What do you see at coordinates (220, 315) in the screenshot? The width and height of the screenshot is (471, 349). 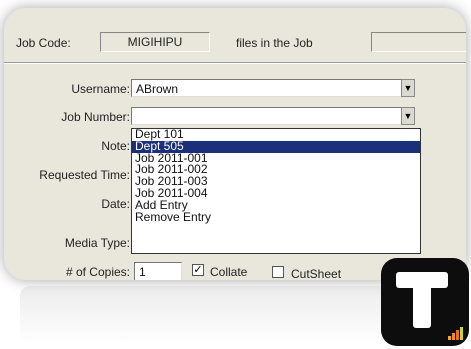 I see `window-reflection` at bounding box center [220, 315].